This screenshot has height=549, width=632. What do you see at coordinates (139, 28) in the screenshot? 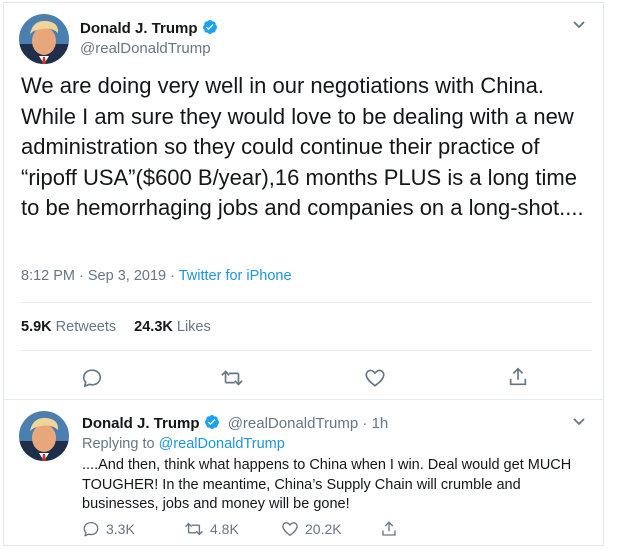
I see `author-name-text: Donald J. Trump` at bounding box center [139, 28].